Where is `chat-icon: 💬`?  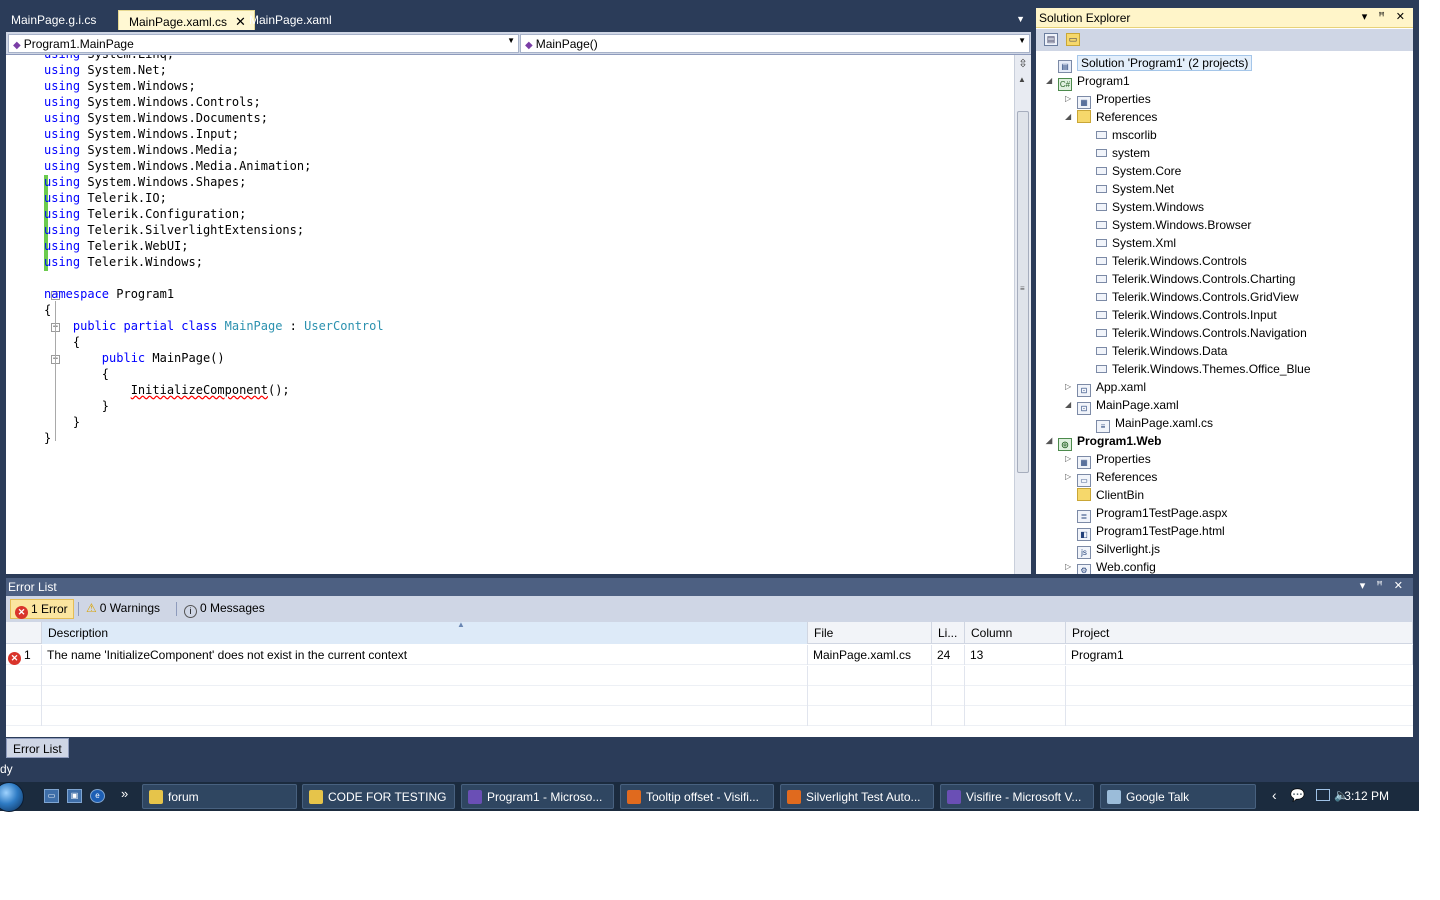
chat-icon: 💬 is located at coordinates (1297, 795).